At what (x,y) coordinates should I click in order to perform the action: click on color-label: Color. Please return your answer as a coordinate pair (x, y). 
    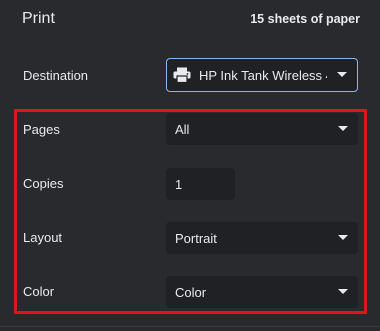
    Looking at the image, I should click on (39, 291).